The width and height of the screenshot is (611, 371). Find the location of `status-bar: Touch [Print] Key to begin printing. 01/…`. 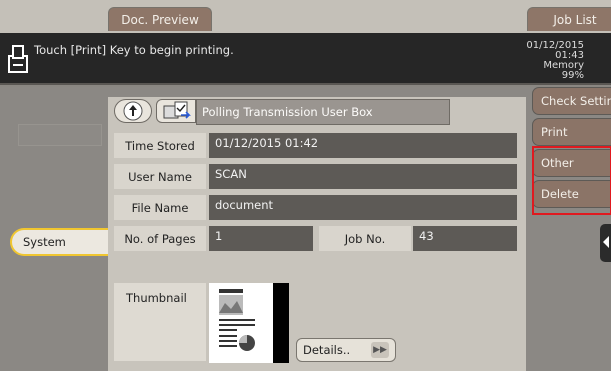

status-bar: Touch [Print] Key to begin printing. 01/… is located at coordinates (305, 59).